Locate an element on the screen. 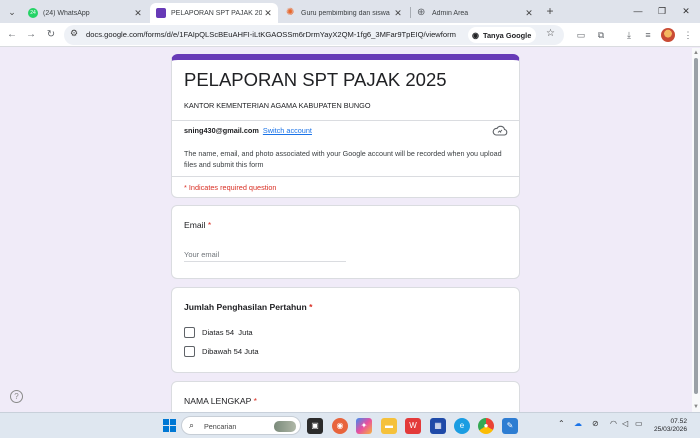  clock-date: 25/03/2026 is located at coordinates (671, 429).